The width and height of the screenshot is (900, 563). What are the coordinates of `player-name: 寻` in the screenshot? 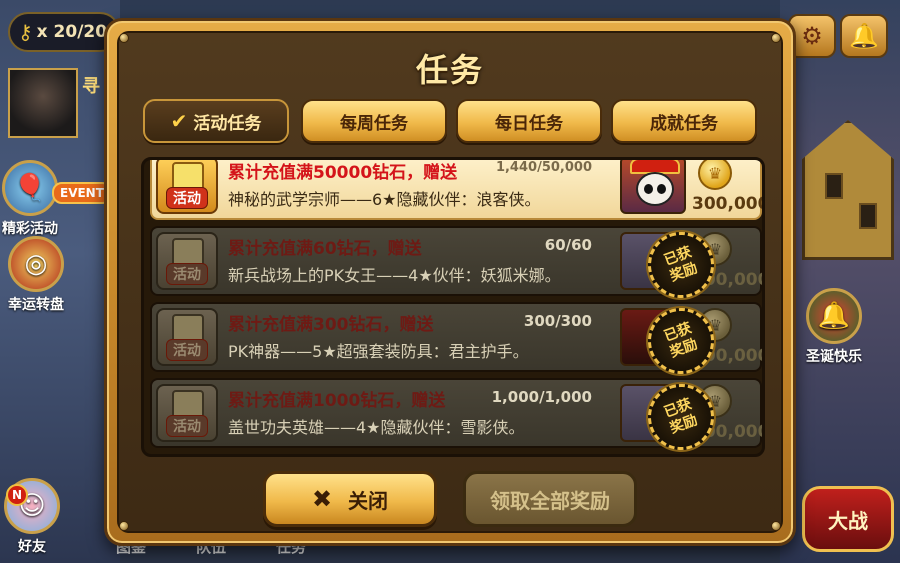 It's located at (91, 86).